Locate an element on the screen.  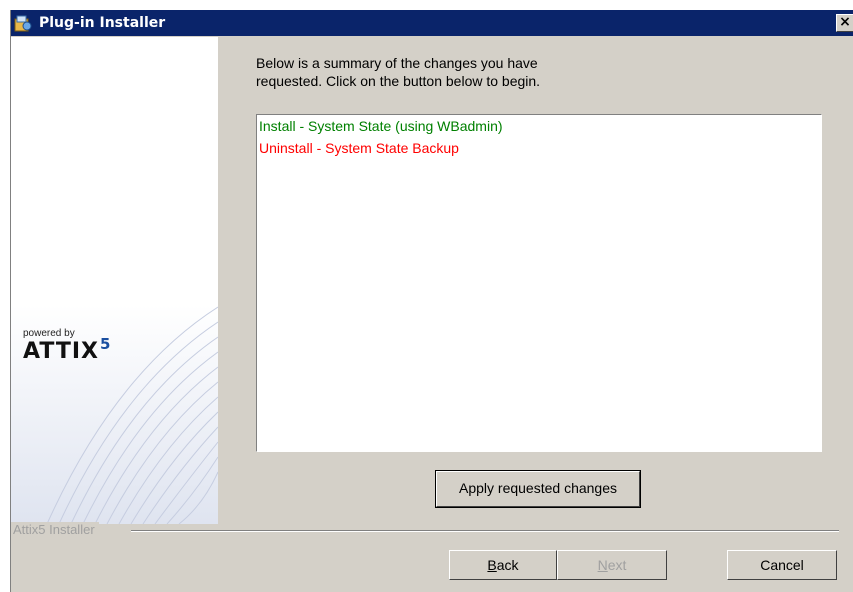
next-button: Next is located at coordinates (612, 565).